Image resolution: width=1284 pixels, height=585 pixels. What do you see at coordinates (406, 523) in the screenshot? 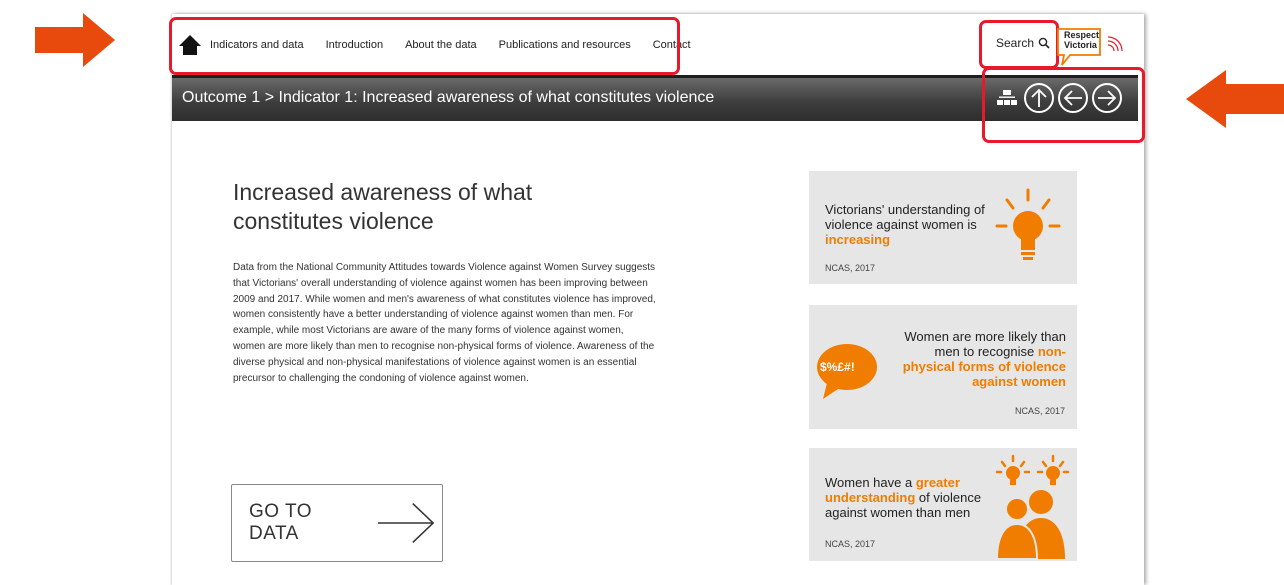
I see `long-arrow-right-icon` at bounding box center [406, 523].